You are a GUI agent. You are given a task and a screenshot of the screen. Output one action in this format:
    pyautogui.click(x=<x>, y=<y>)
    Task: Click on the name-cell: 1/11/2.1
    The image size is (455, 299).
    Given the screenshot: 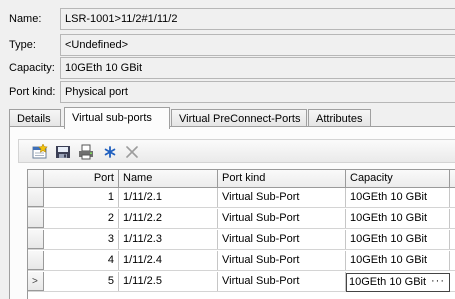 What is the action you would take?
    pyautogui.click(x=168, y=197)
    